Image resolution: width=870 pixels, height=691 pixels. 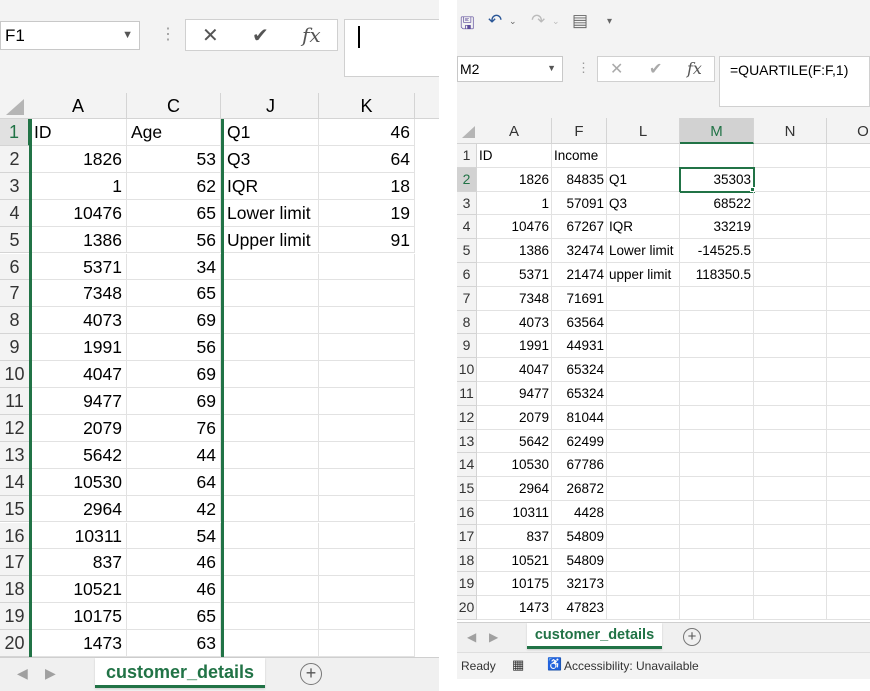 What do you see at coordinates (643, 513) in the screenshot?
I see `cell-l16` at bounding box center [643, 513].